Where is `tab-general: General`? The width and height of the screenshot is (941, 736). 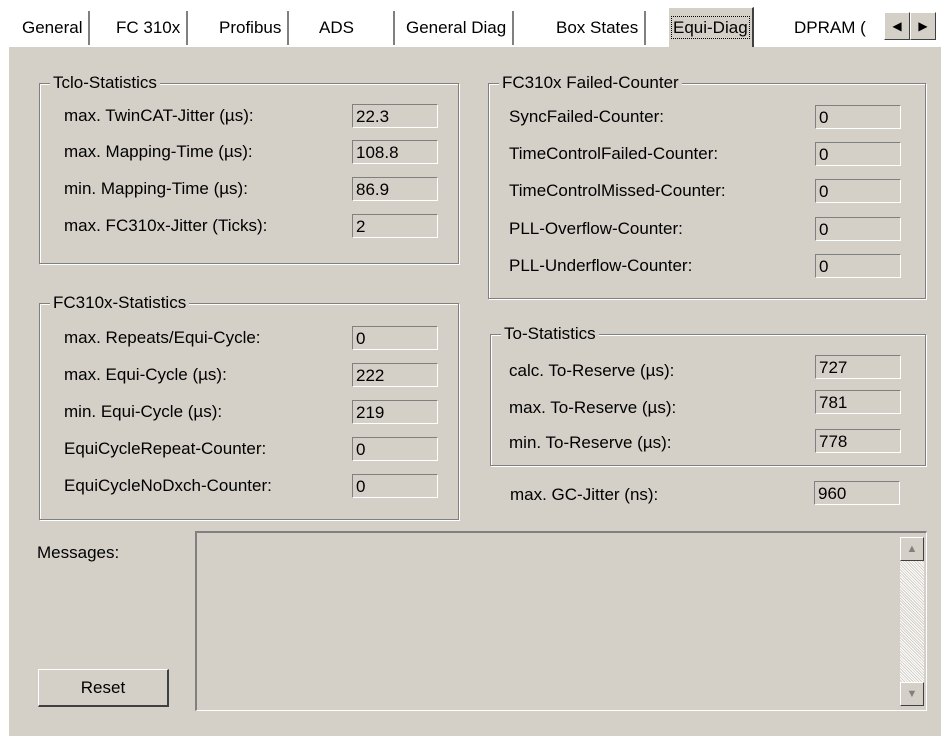 tab-general: General is located at coordinates (53, 28).